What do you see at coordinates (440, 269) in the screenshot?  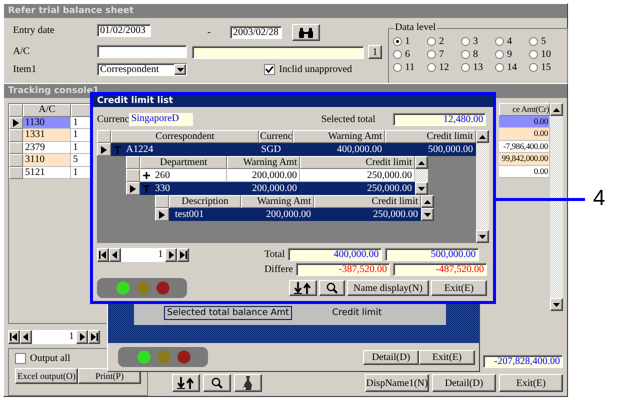 I see `difference-field: -487,520.00` at bounding box center [440, 269].